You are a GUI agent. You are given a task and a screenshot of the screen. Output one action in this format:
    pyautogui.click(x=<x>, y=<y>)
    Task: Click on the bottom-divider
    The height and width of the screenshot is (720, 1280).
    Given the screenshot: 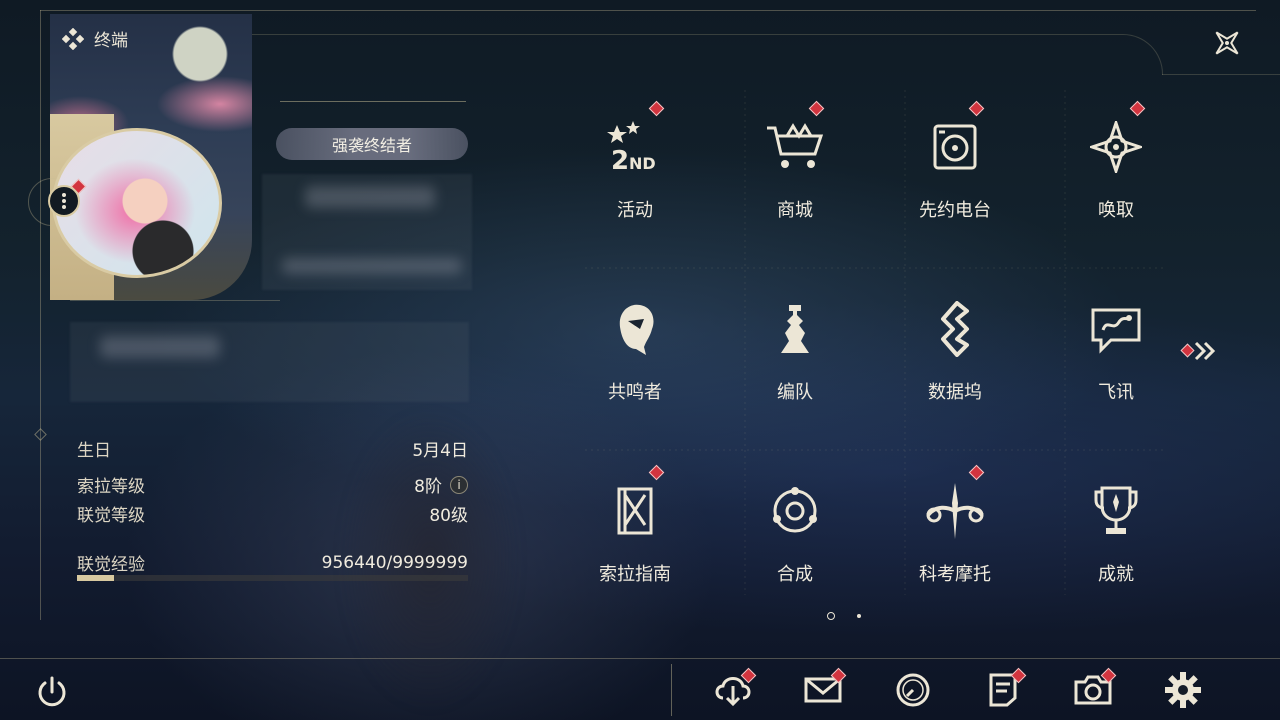 What is the action you would take?
    pyautogui.click(x=640, y=658)
    